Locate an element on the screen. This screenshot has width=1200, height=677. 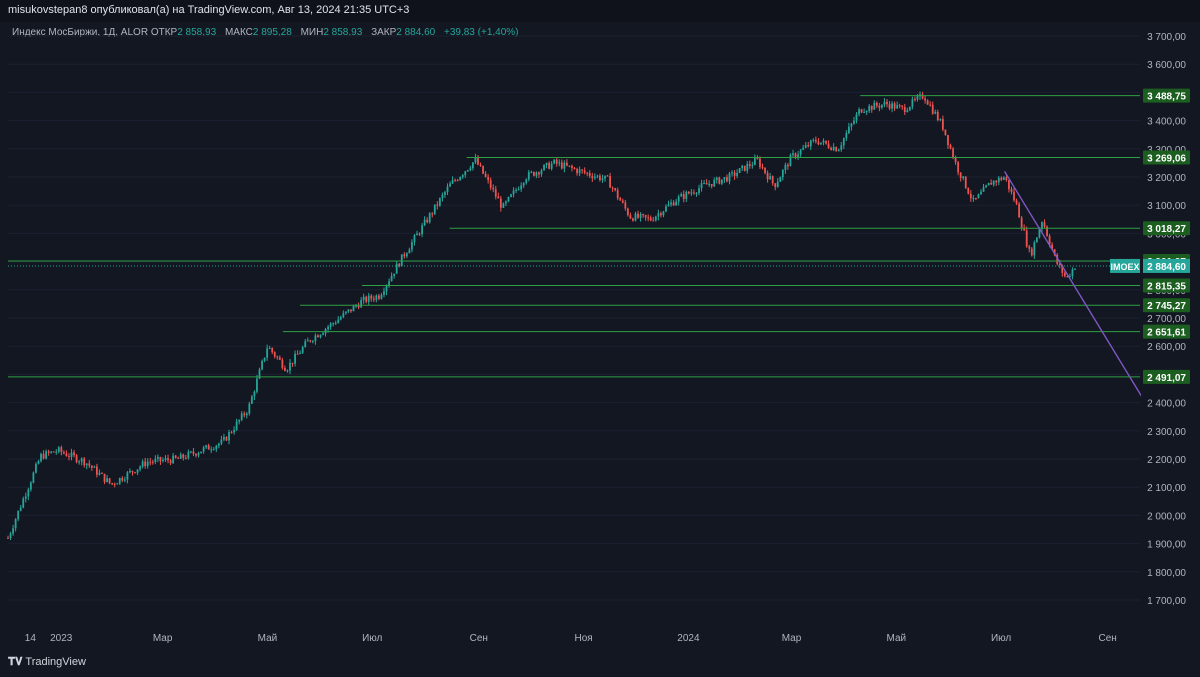
last-price-label: 2 884,60 is located at coordinates (1166, 267).